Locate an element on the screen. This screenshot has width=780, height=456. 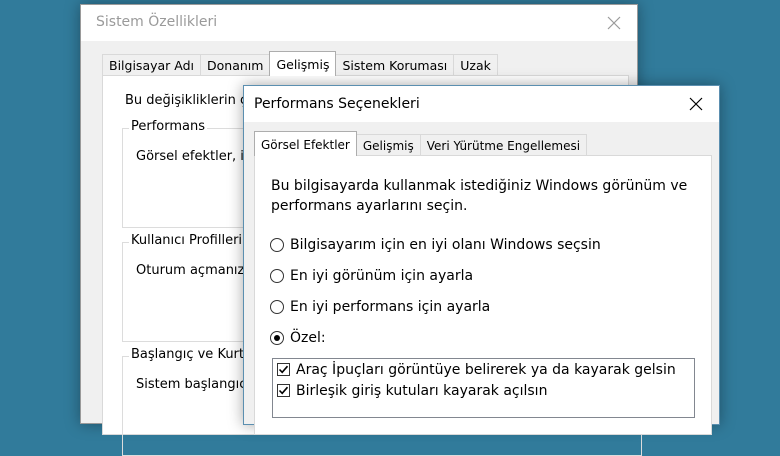
radio-best-performance: En iyi performans için ayarla is located at coordinates (380, 307).